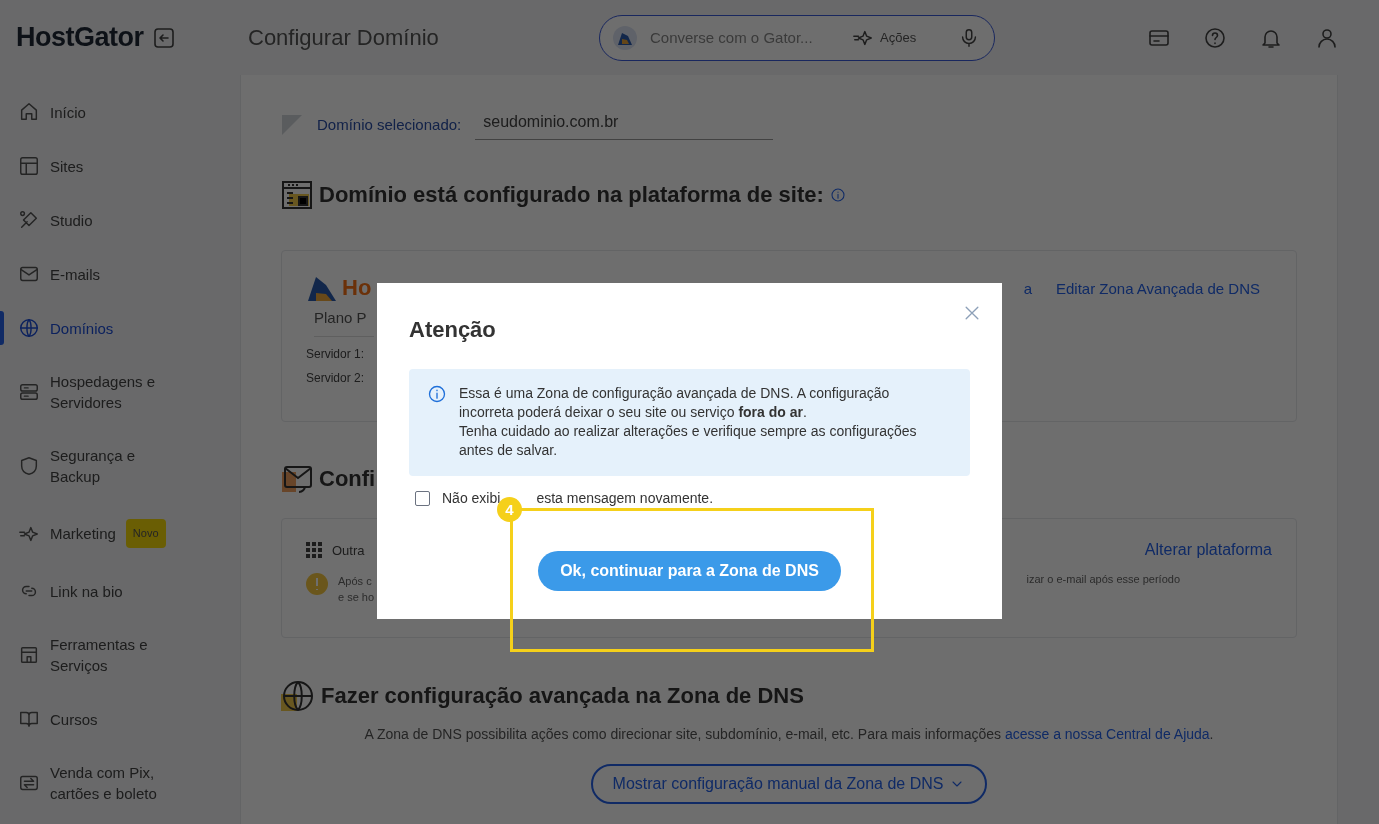 The height and width of the screenshot is (824, 1379). I want to click on sidebar-item: Hospedagens e Servidores, so click(120, 392).